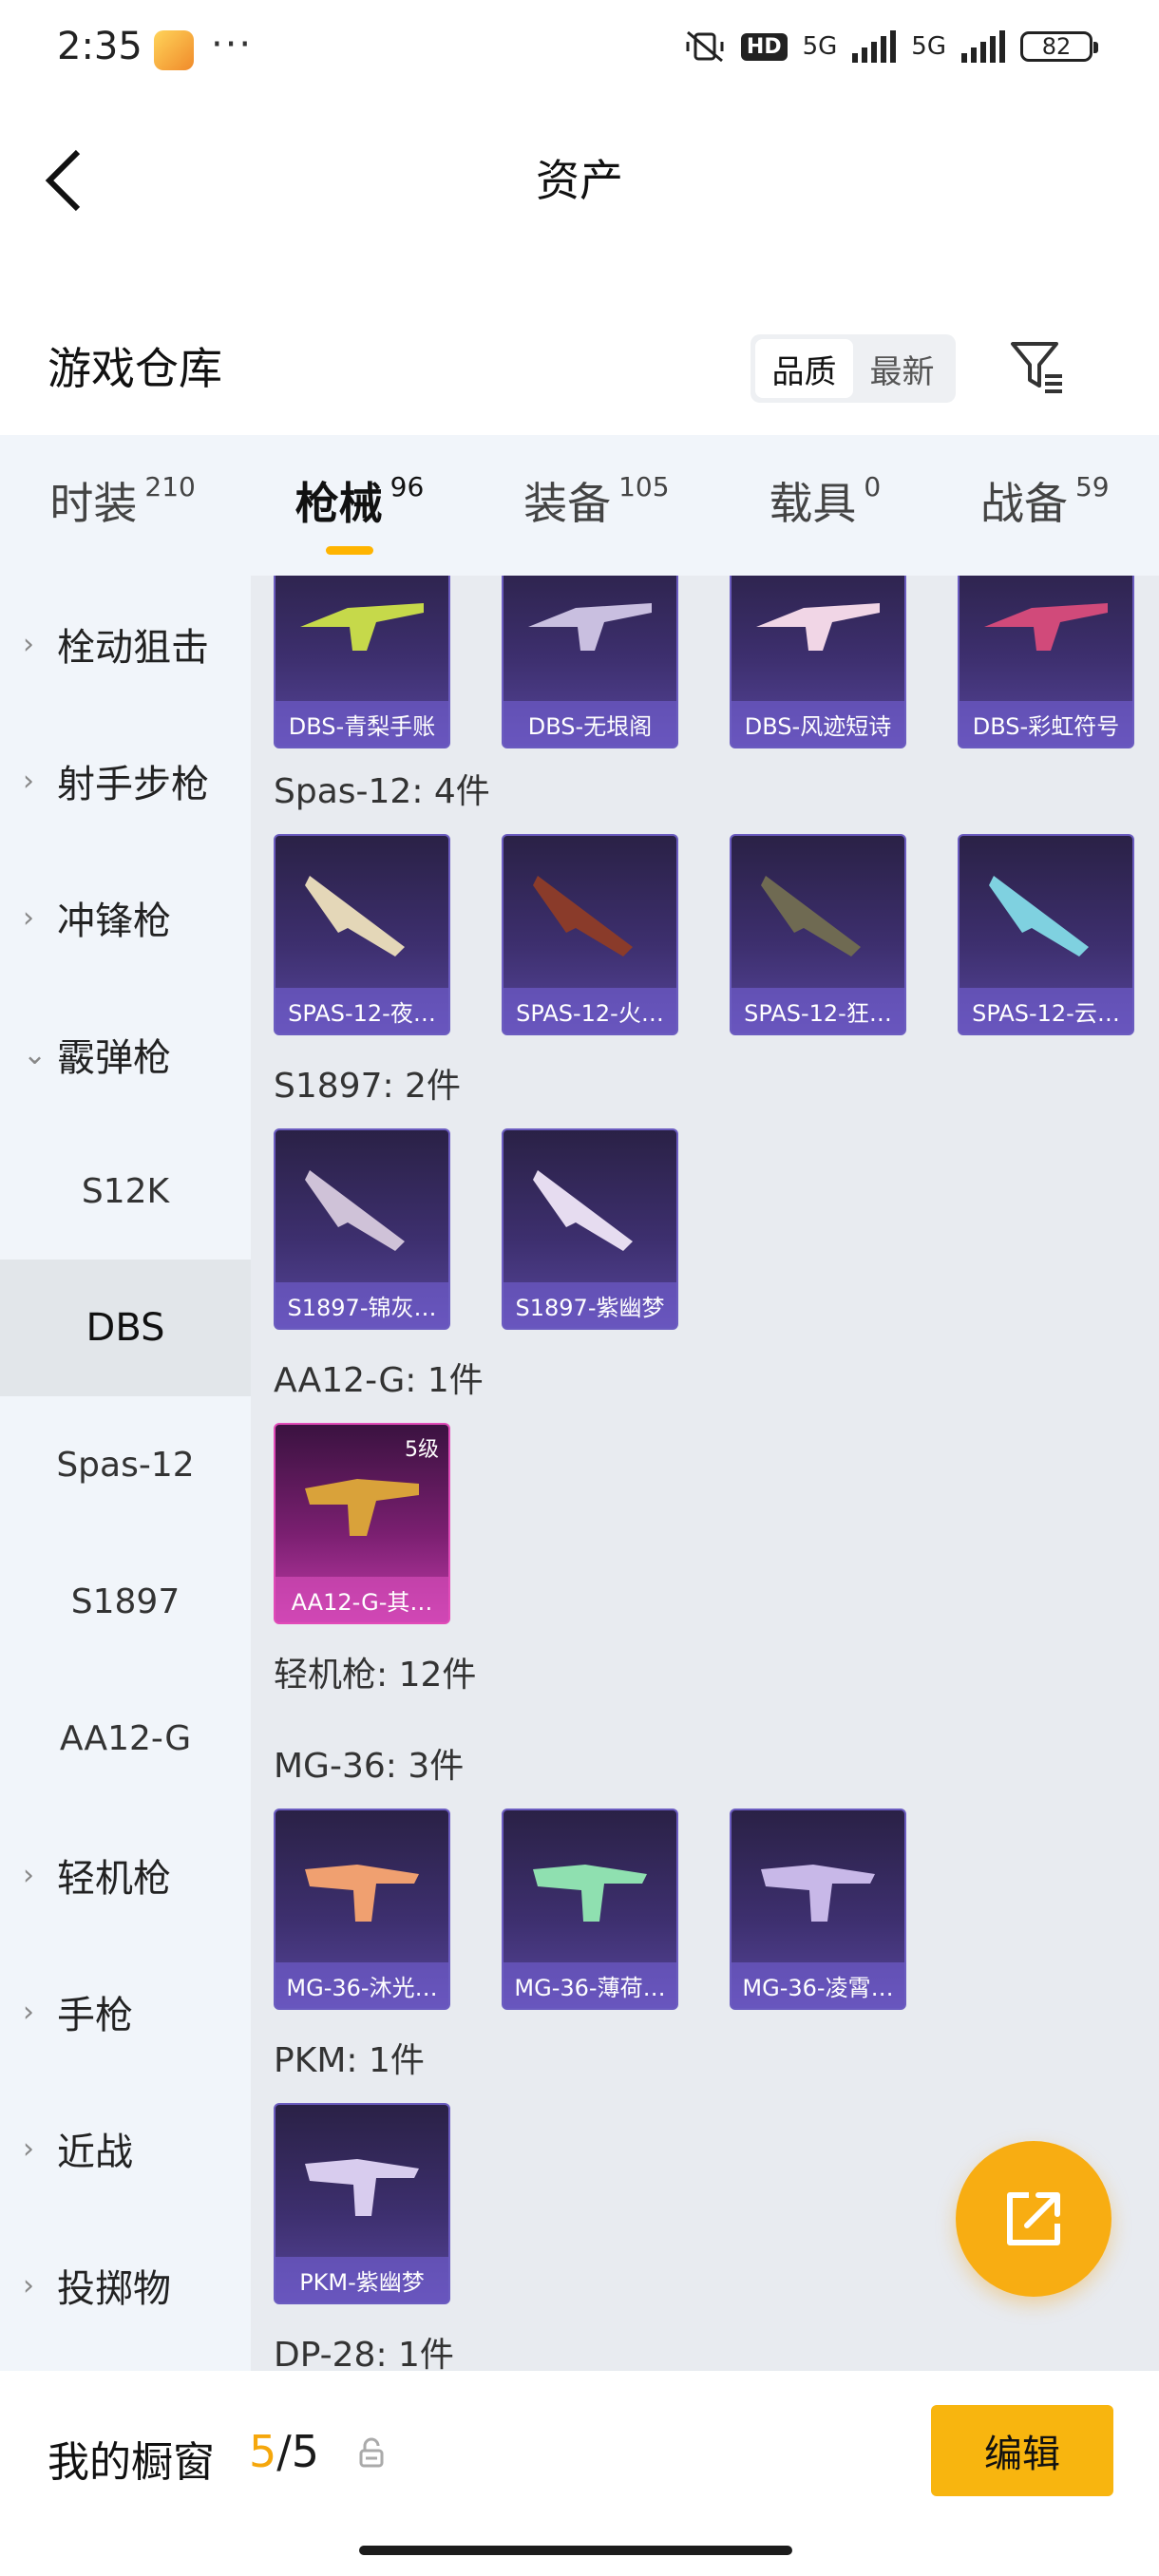 Image resolution: width=1159 pixels, height=2576 pixels. I want to click on tab-label: 装备, so click(567, 503).